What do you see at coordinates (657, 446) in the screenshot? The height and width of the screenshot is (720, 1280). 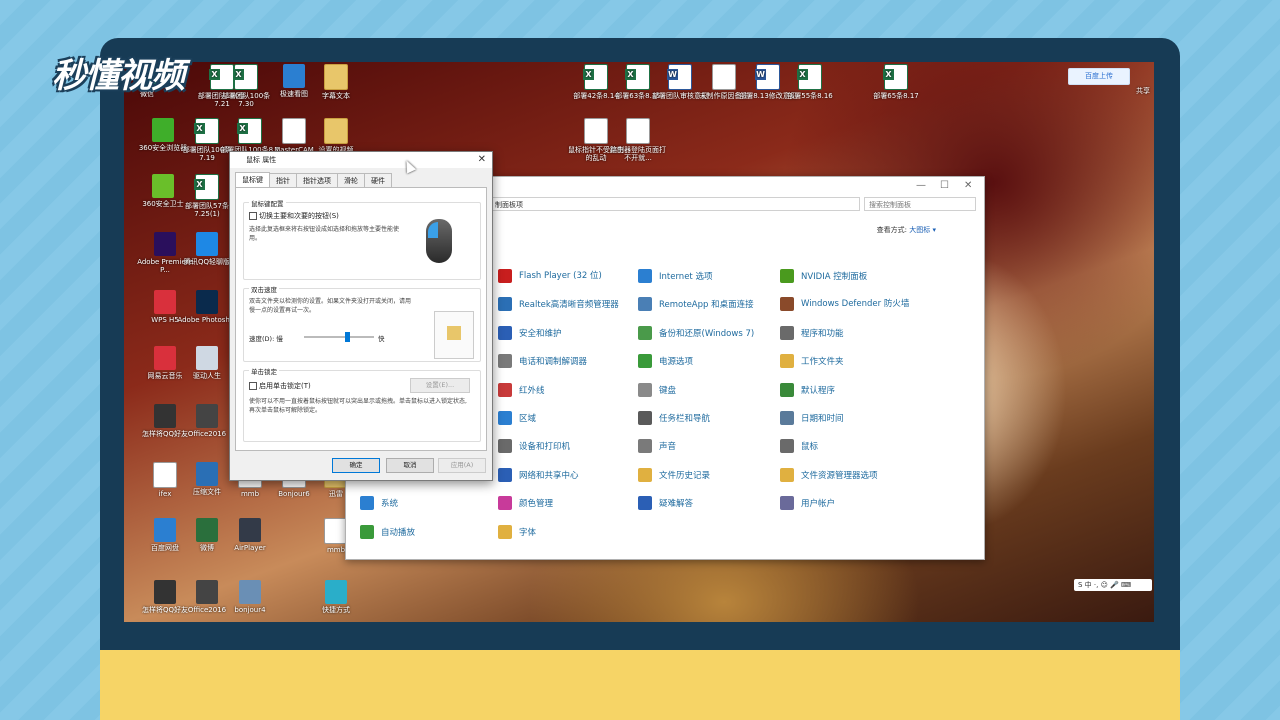 I see `cp-item: 声音` at bounding box center [657, 446].